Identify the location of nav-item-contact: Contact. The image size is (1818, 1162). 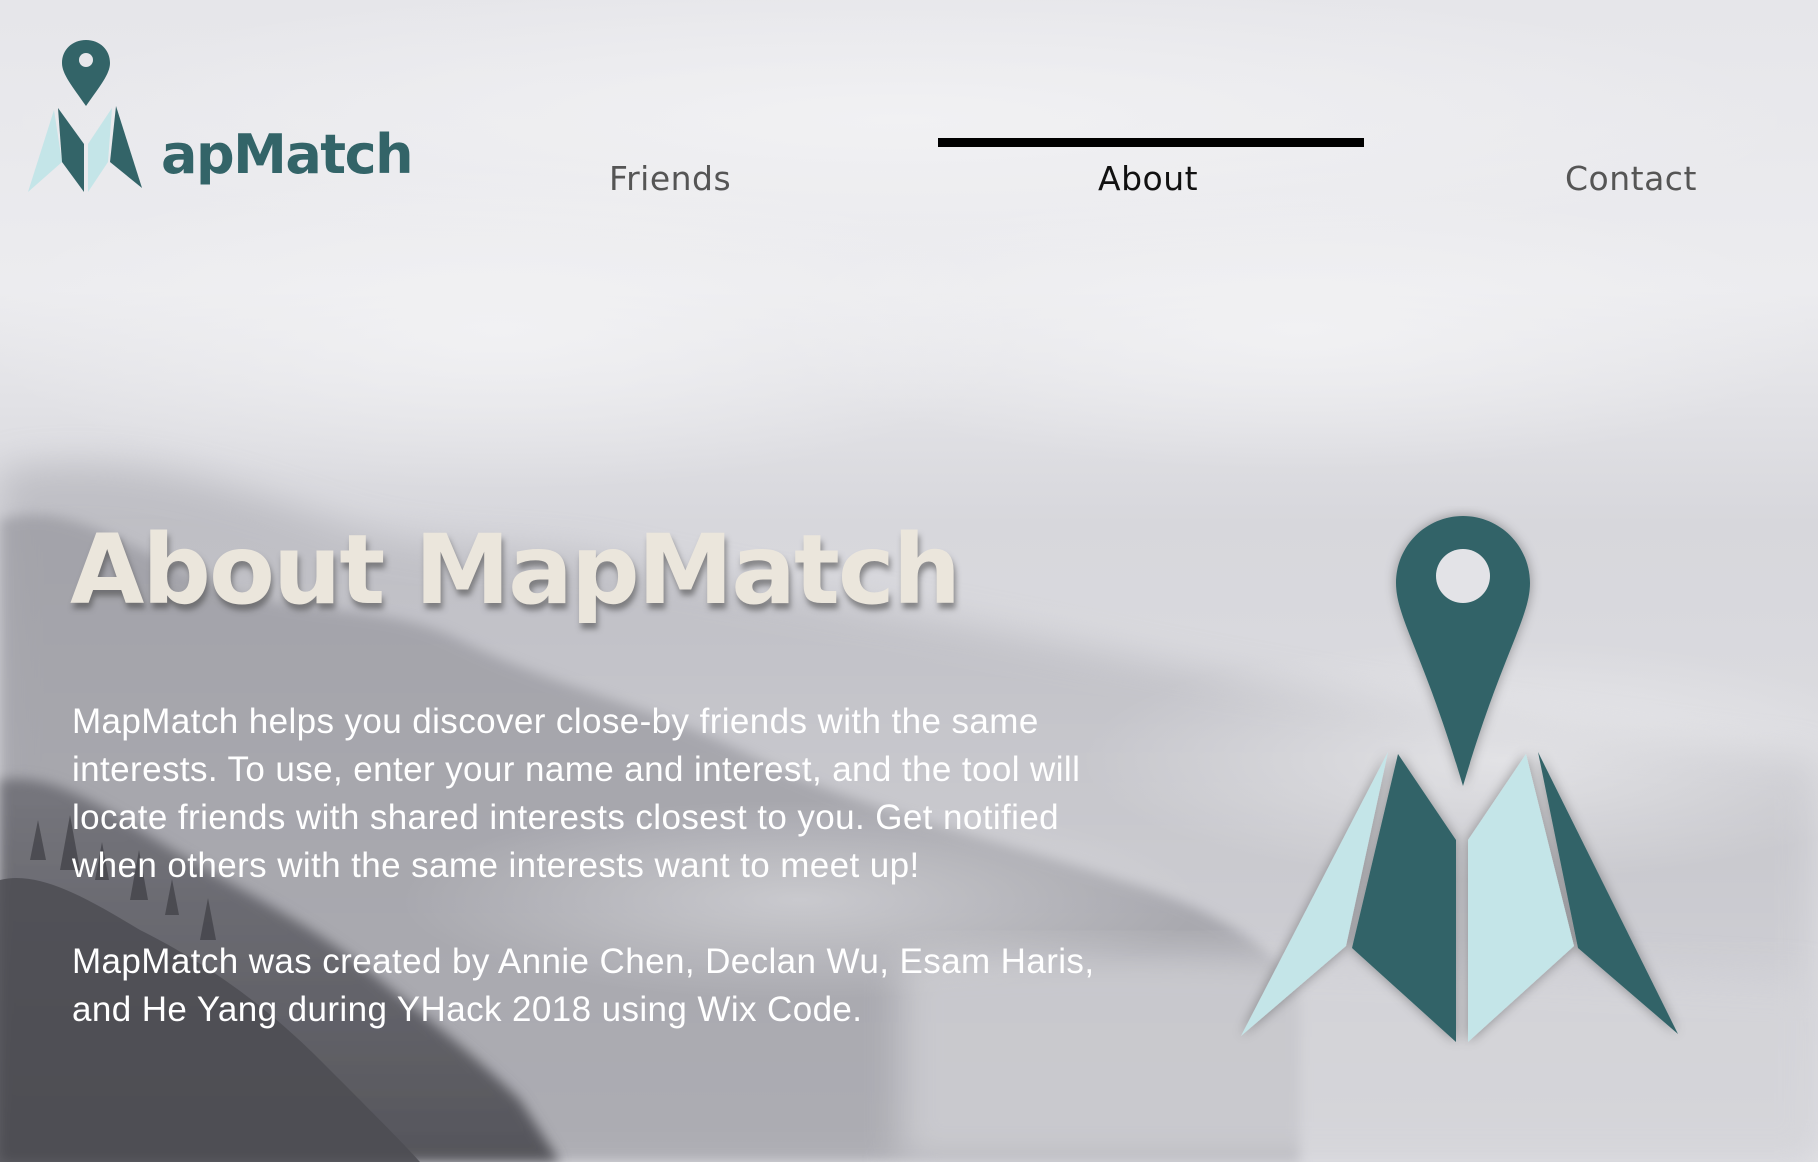
(1631, 178).